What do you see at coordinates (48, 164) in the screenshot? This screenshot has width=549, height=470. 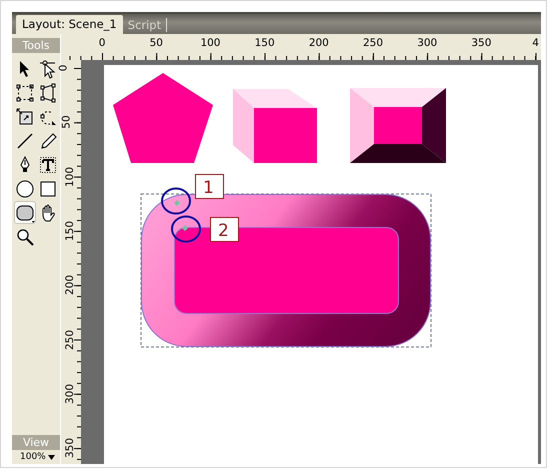 I see `text-icon` at bounding box center [48, 164].